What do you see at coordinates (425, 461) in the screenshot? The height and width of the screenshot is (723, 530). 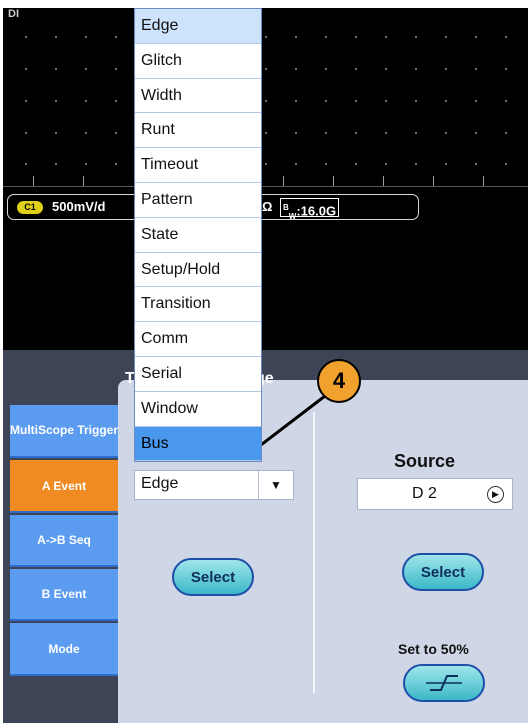 I see `source-label: Source` at bounding box center [425, 461].